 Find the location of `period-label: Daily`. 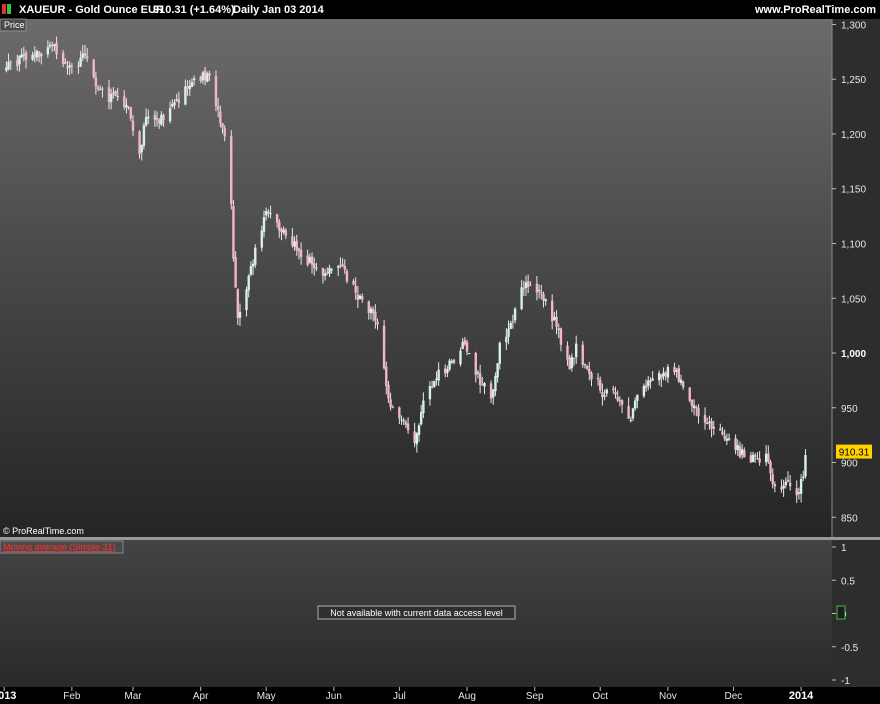

period-label: Daily is located at coordinates (246, 10).